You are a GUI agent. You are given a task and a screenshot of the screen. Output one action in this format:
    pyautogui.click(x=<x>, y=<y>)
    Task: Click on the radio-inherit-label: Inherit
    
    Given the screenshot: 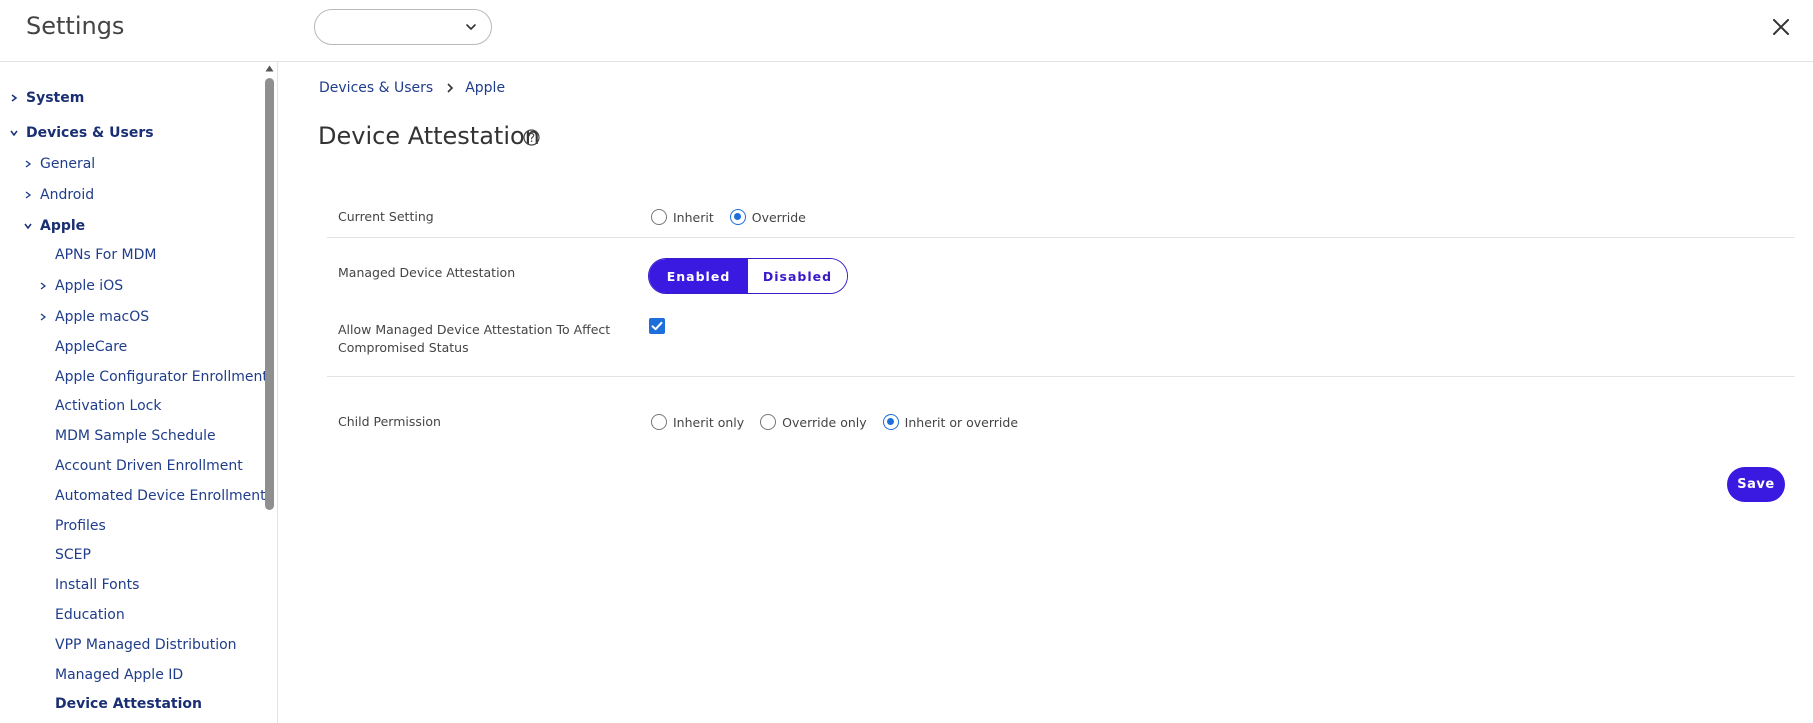 What is the action you would take?
    pyautogui.click(x=693, y=217)
    